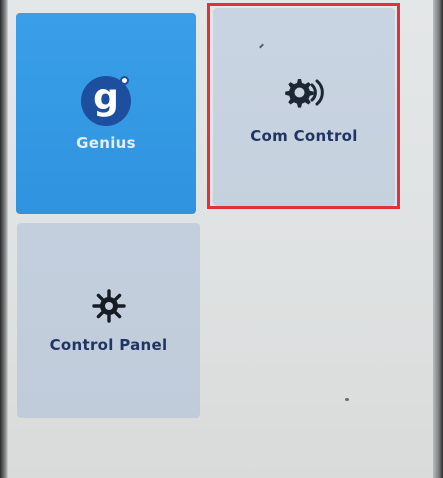 The image size is (443, 478). I want to click on com-control-app-label: Com Control, so click(304, 136).